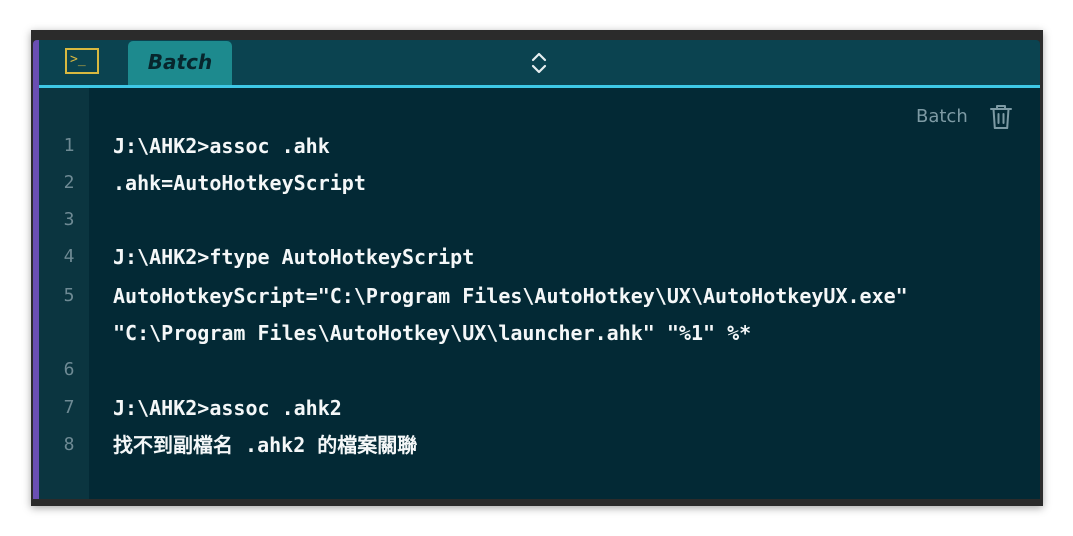 The height and width of the screenshot is (536, 1073). Describe the element at coordinates (539, 370) in the screenshot. I see `code-line: 6` at that location.